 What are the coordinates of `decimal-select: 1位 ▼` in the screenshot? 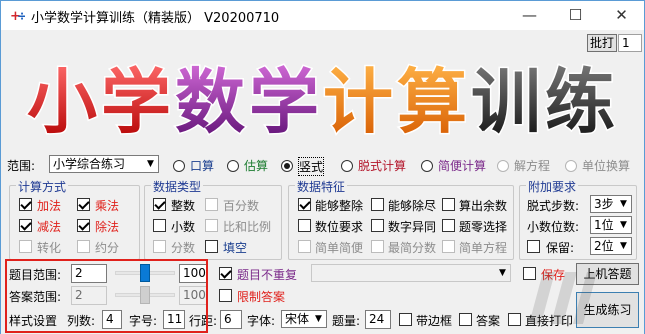 It's located at (611, 225).